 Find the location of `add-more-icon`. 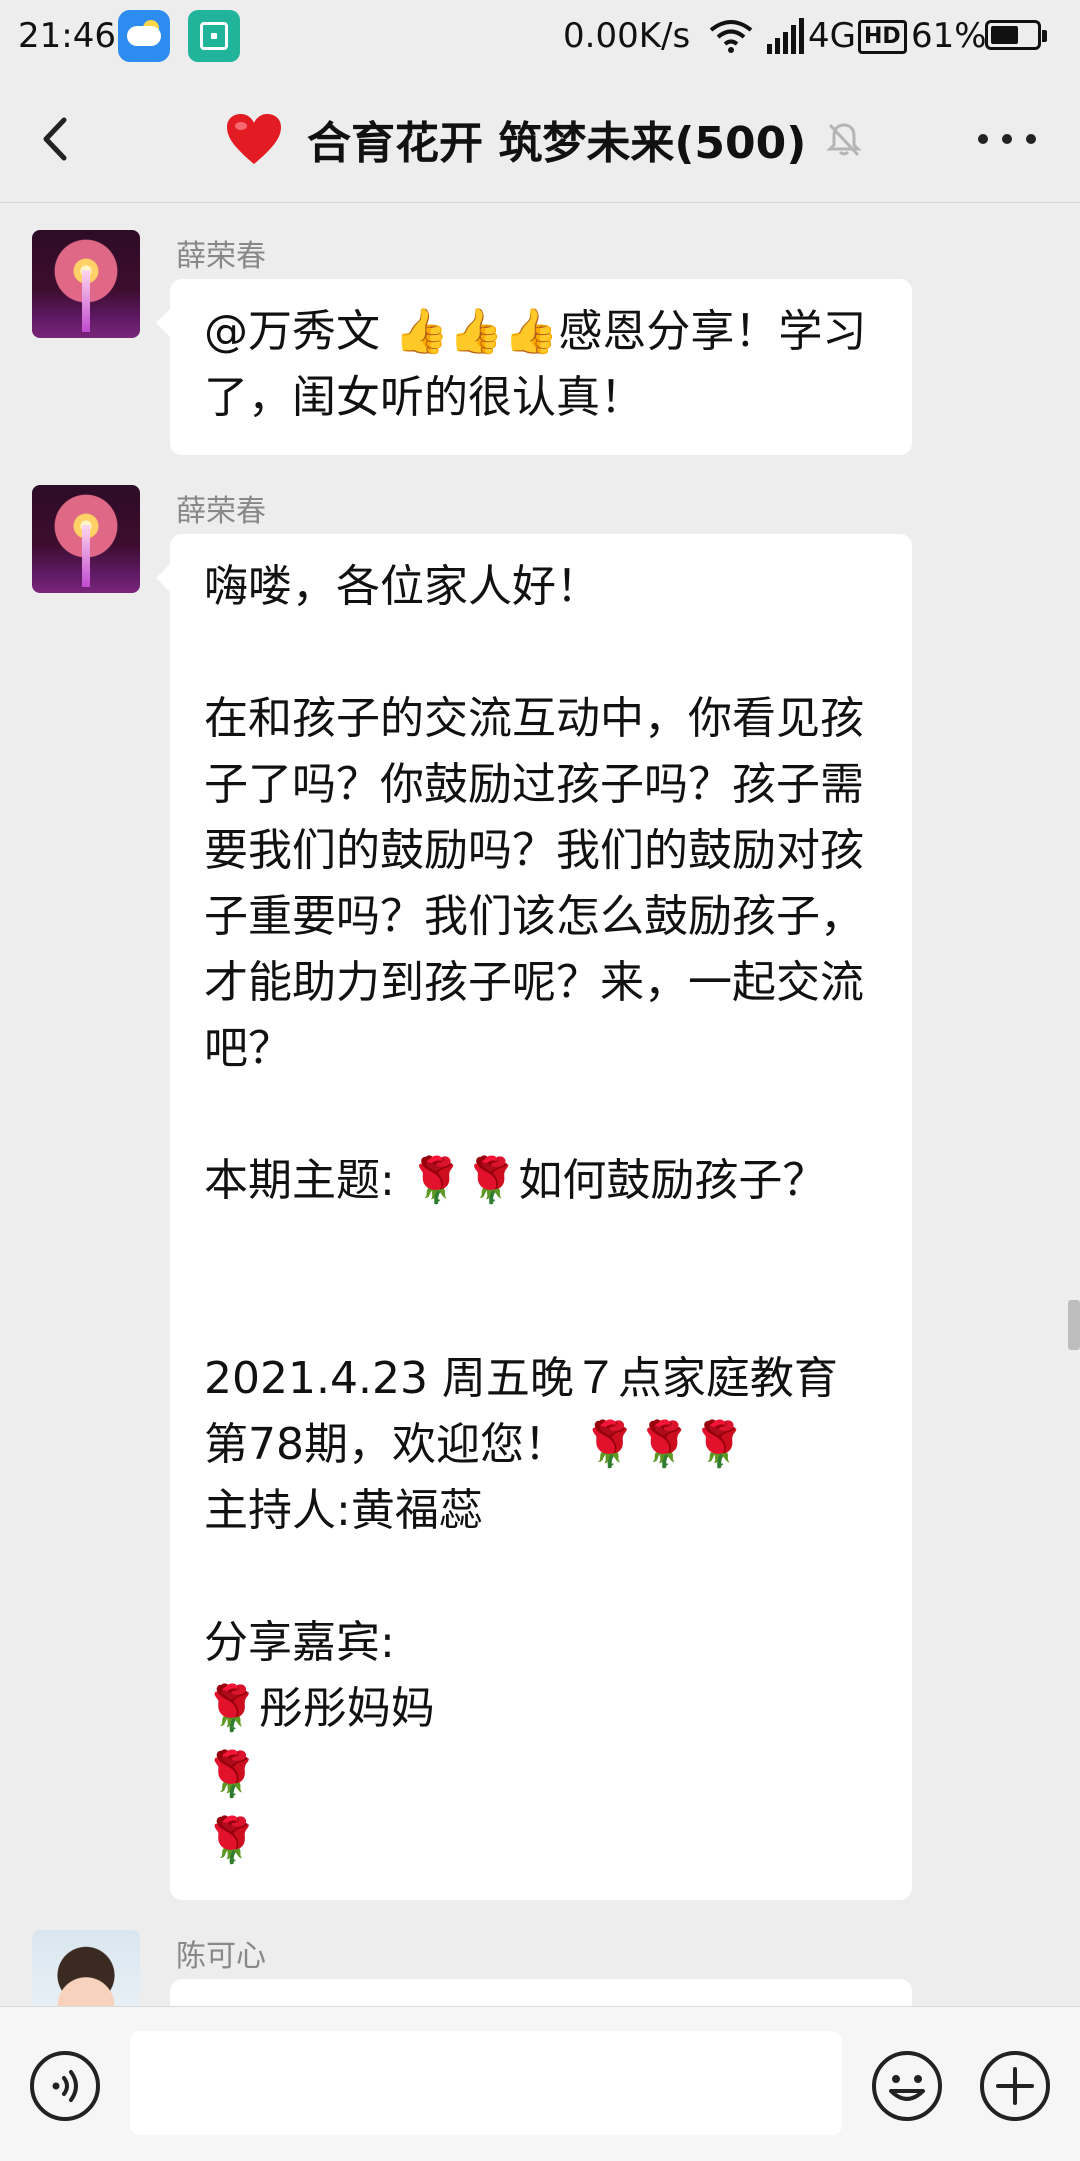

add-more-icon is located at coordinates (1015, 2086).